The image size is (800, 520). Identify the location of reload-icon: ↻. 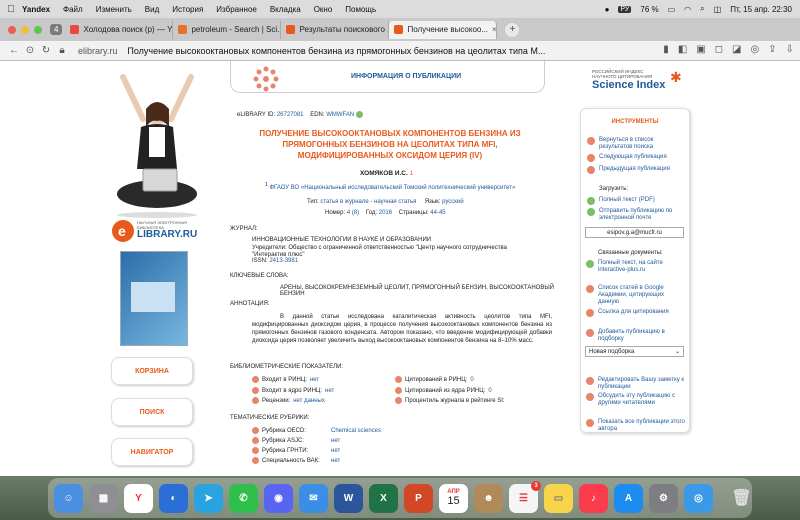
(46, 50).